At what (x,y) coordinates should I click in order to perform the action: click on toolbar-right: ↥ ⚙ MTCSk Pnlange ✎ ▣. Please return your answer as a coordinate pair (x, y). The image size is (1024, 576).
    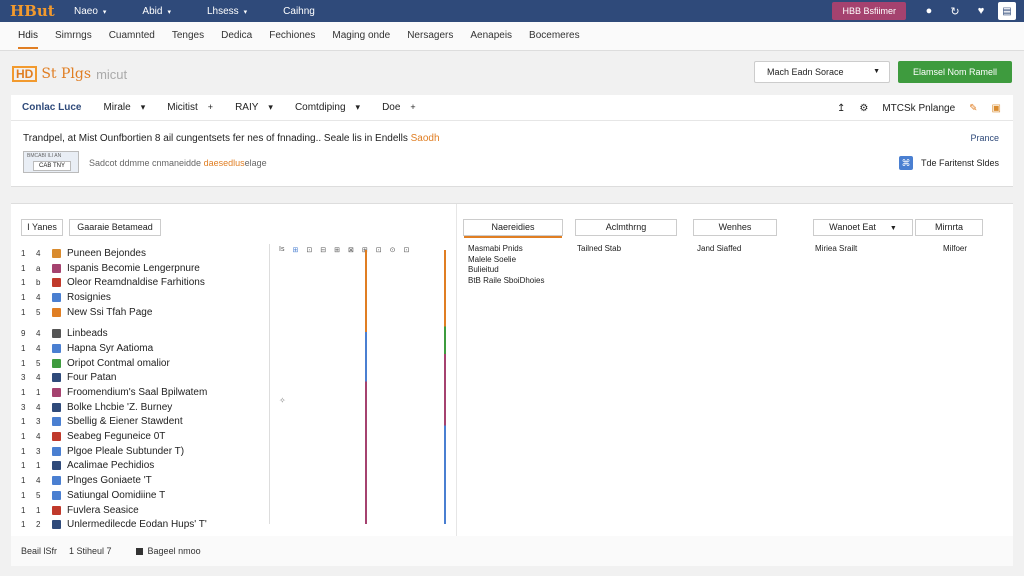
    Looking at the image, I should click on (912, 108).